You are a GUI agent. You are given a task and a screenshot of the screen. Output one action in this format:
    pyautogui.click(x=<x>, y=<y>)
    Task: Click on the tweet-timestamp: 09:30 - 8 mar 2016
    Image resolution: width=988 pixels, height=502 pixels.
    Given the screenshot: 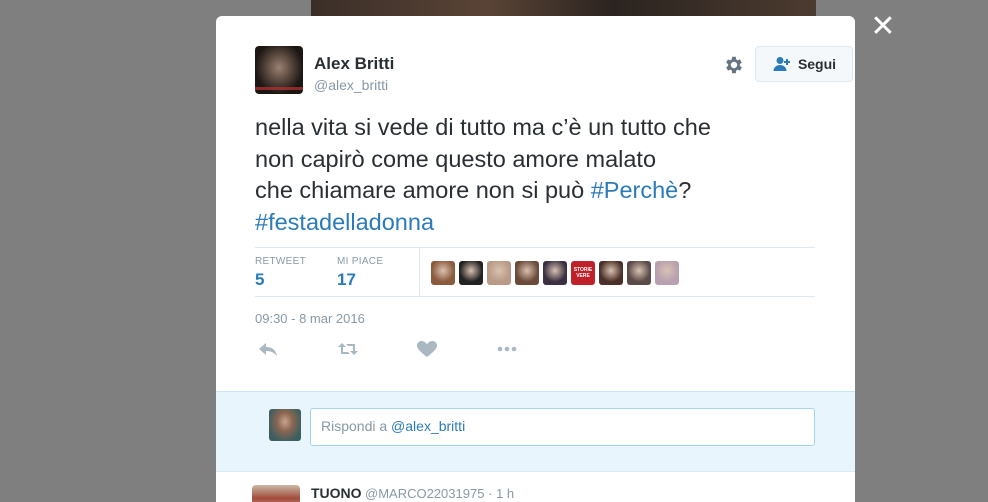 What is the action you would take?
    pyautogui.click(x=310, y=318)
    